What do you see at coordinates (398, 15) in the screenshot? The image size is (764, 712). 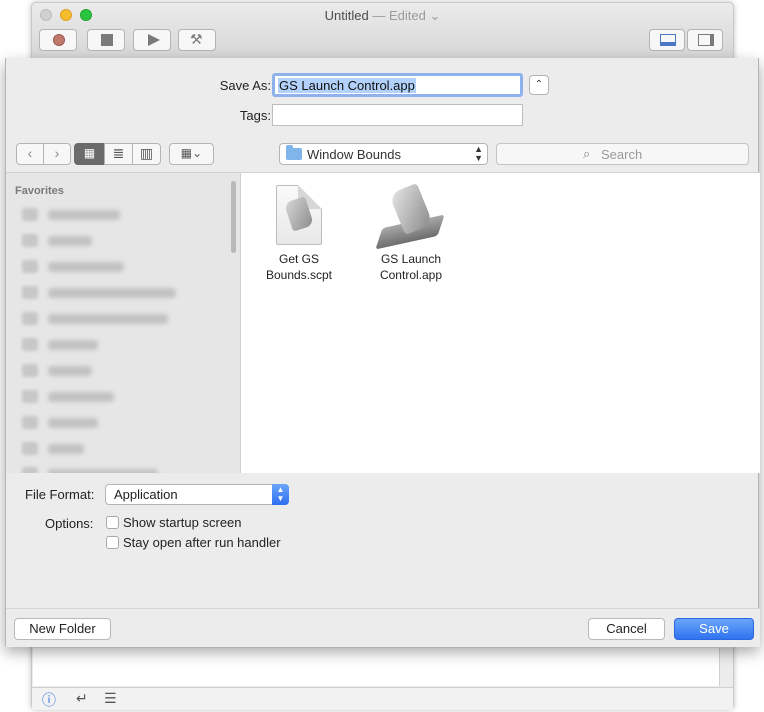 I see `edited-status: — Edited` at bounding box center [398, 15].